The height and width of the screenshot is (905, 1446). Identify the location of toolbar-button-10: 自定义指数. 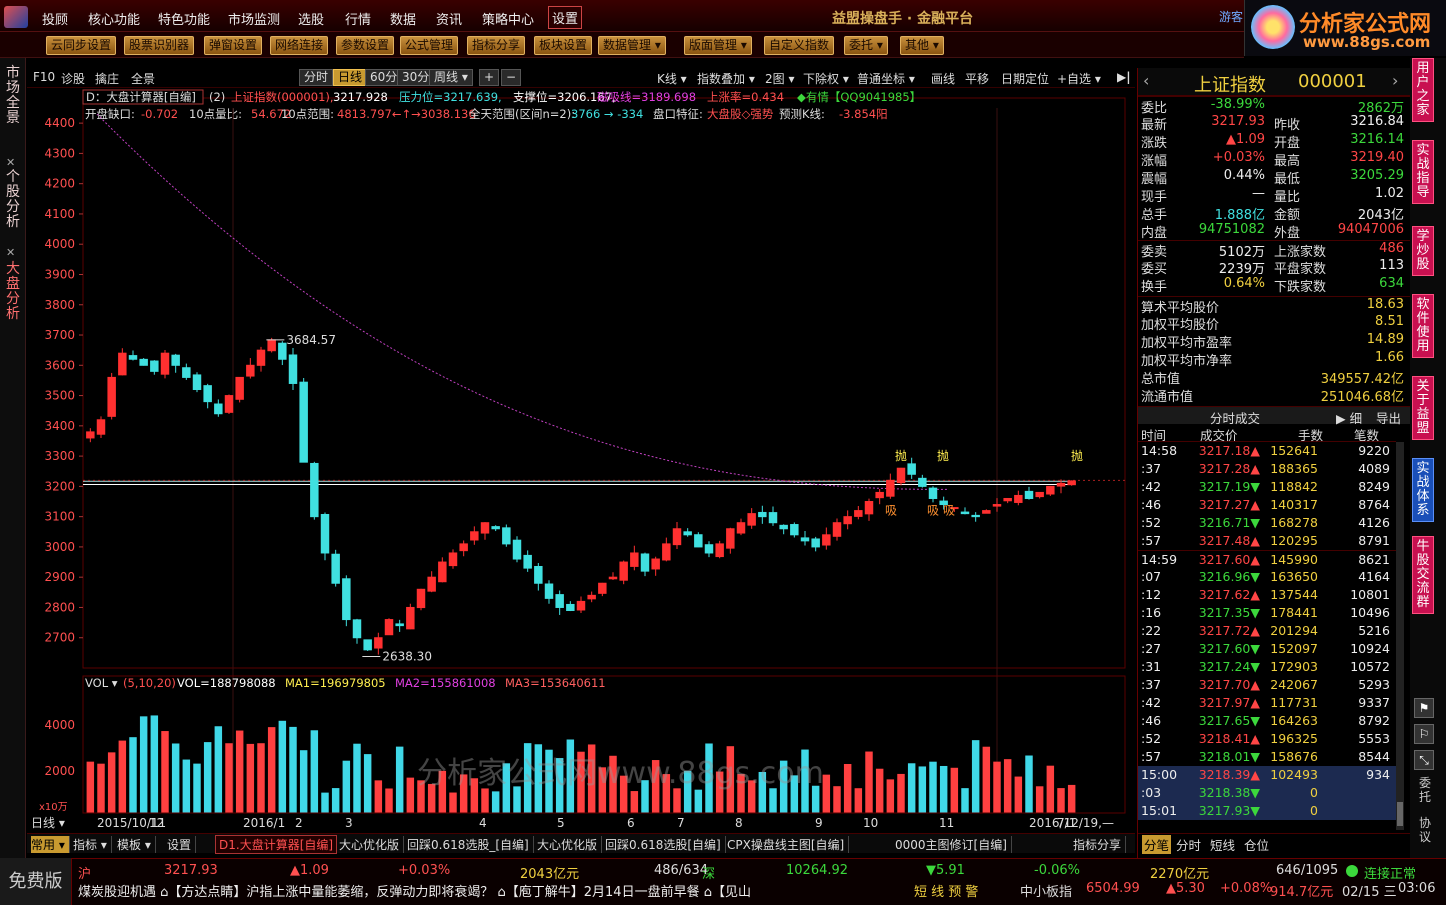
(799, 45).